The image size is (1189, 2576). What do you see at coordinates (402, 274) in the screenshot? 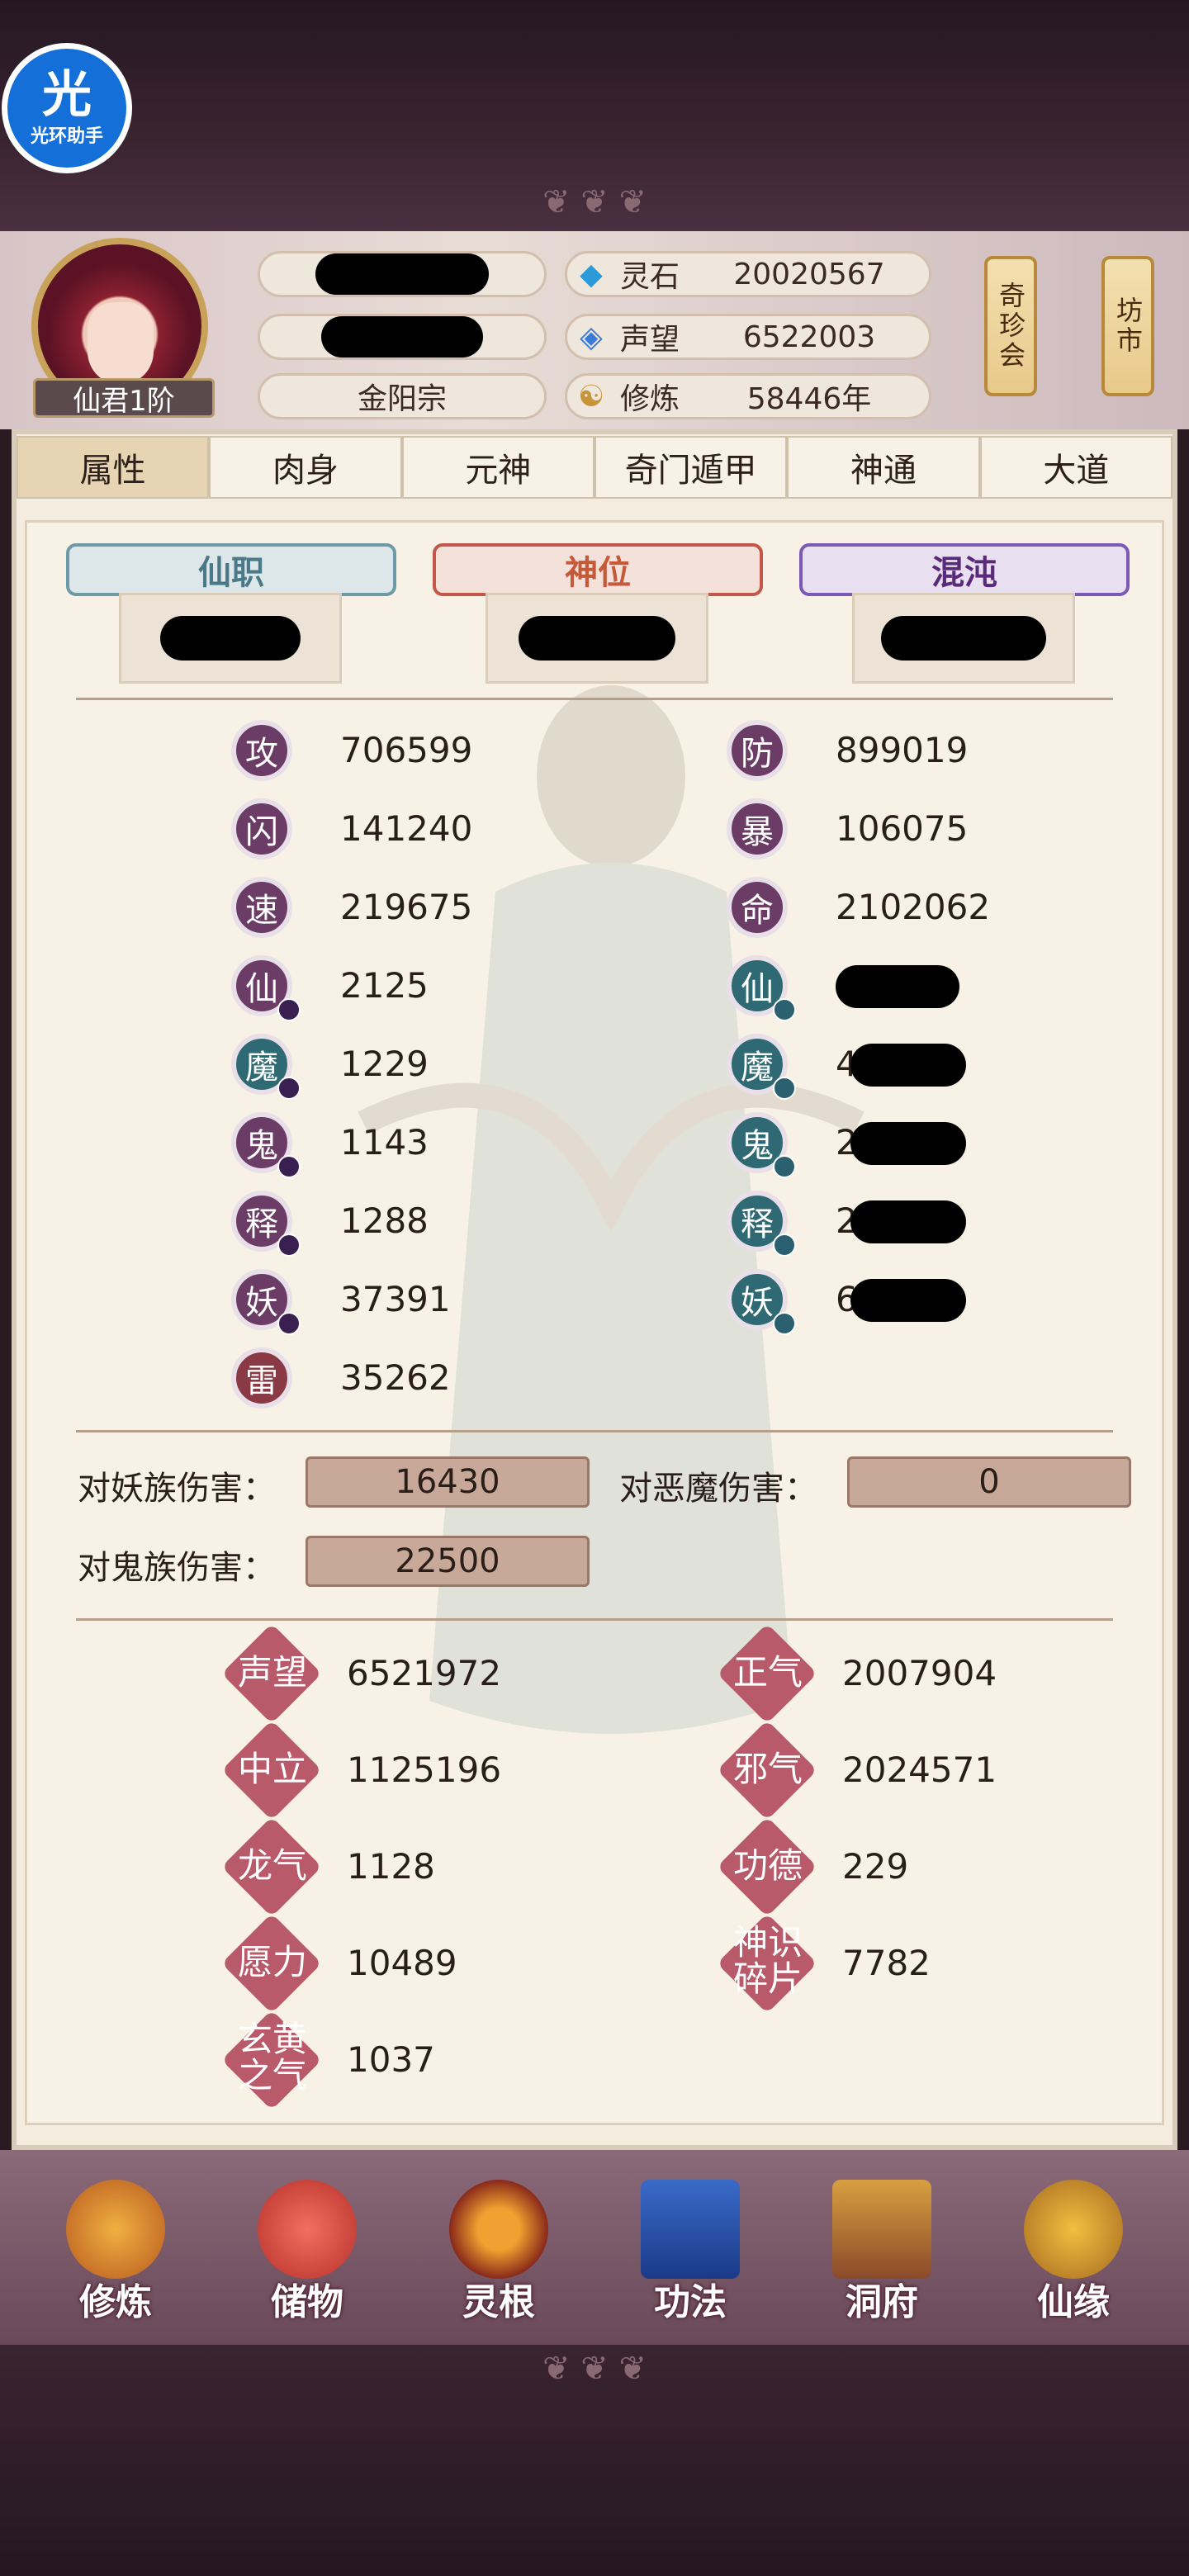
I see `player-name-box` at bounding box center [402, 274].